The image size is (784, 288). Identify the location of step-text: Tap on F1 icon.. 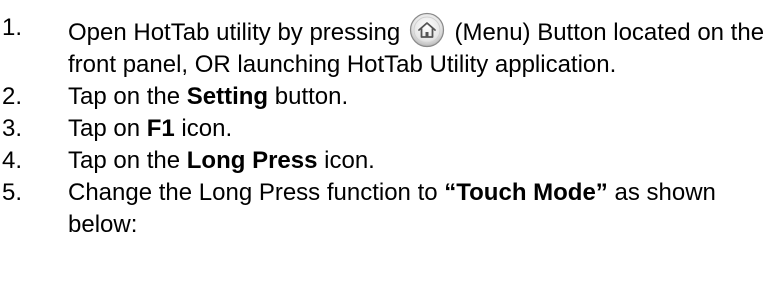
(150, 128).